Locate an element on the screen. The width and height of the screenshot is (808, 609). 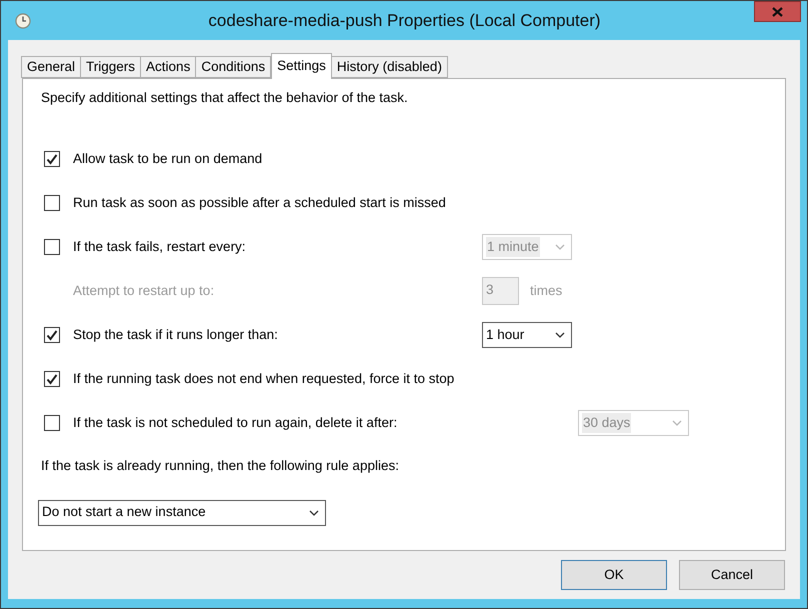
dialog-button: OK is located at coordinates (614, 575).